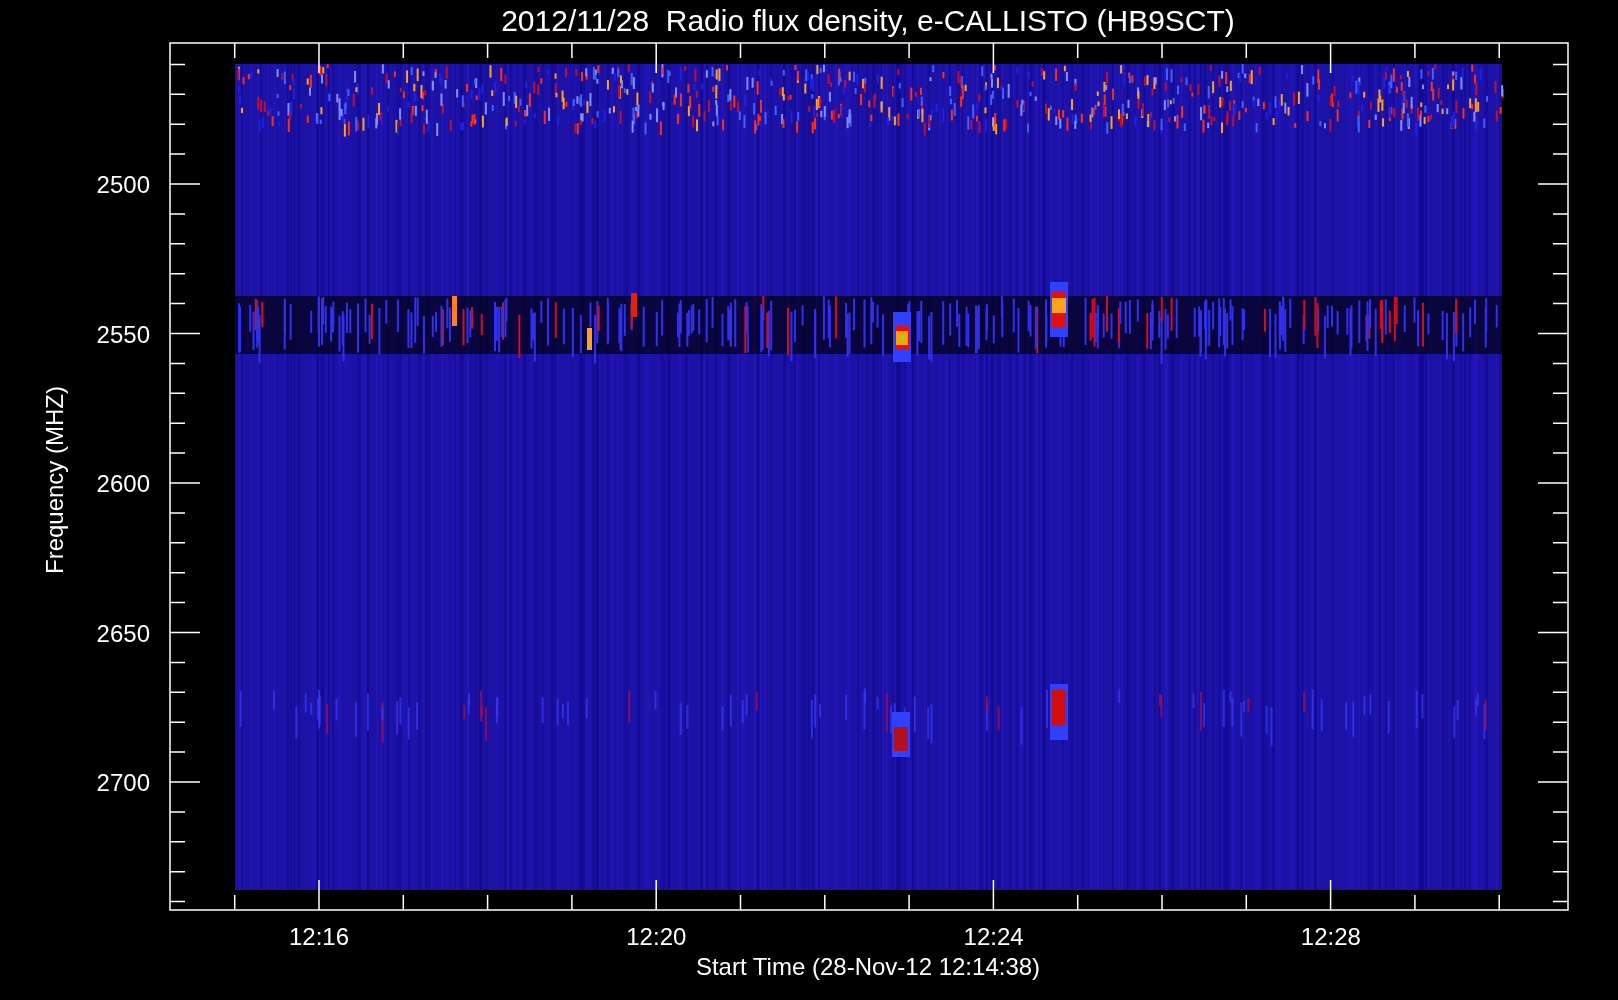 The height and width of the screenshot is (1000, 1618). I want to click on x-axis-label: Start Time (28-Nov-12 12:14:38), so click(868, 966).